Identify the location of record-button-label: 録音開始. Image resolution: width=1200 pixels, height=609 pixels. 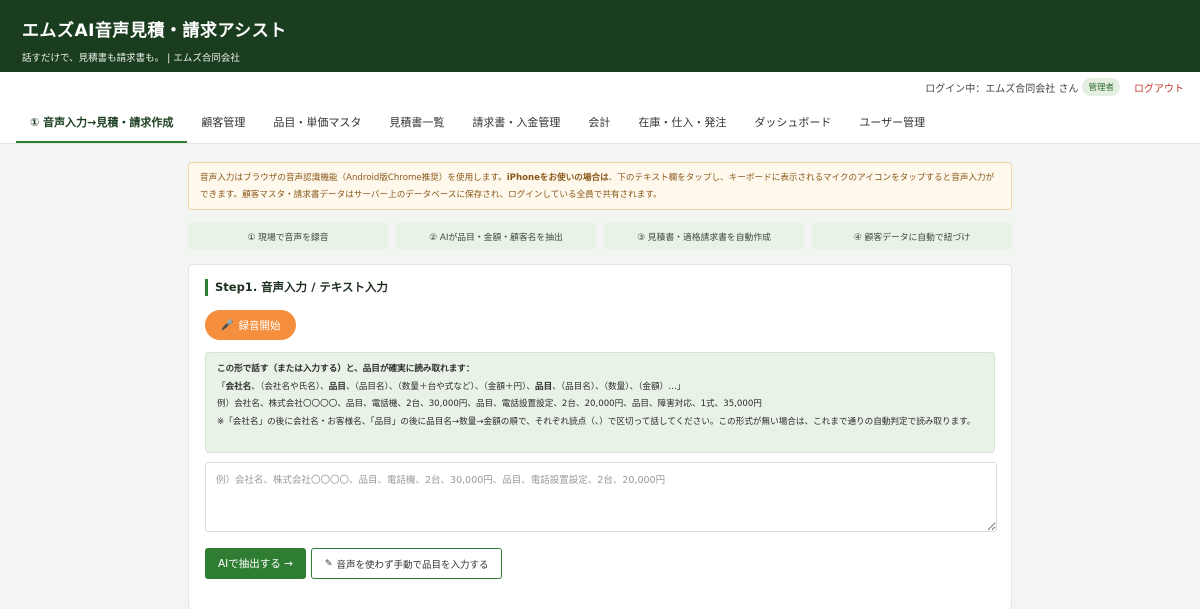
(259, 325).